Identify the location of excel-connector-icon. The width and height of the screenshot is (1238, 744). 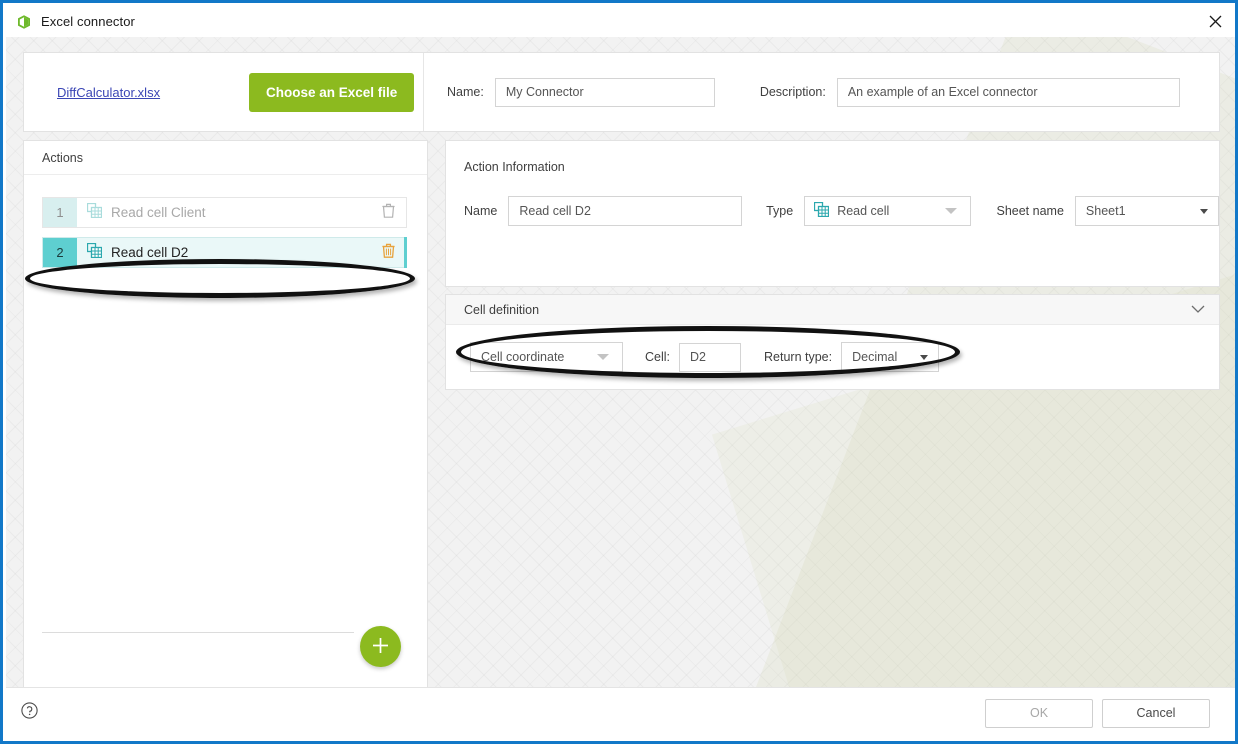
(24, 22).